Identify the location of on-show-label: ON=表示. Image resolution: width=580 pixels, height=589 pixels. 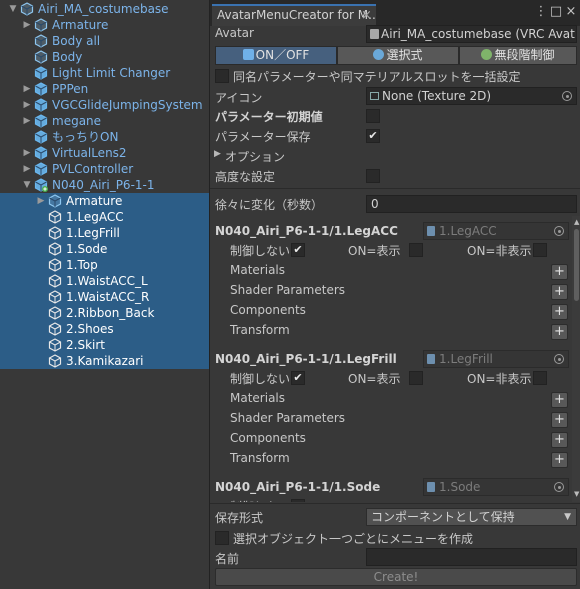
(374, 251).